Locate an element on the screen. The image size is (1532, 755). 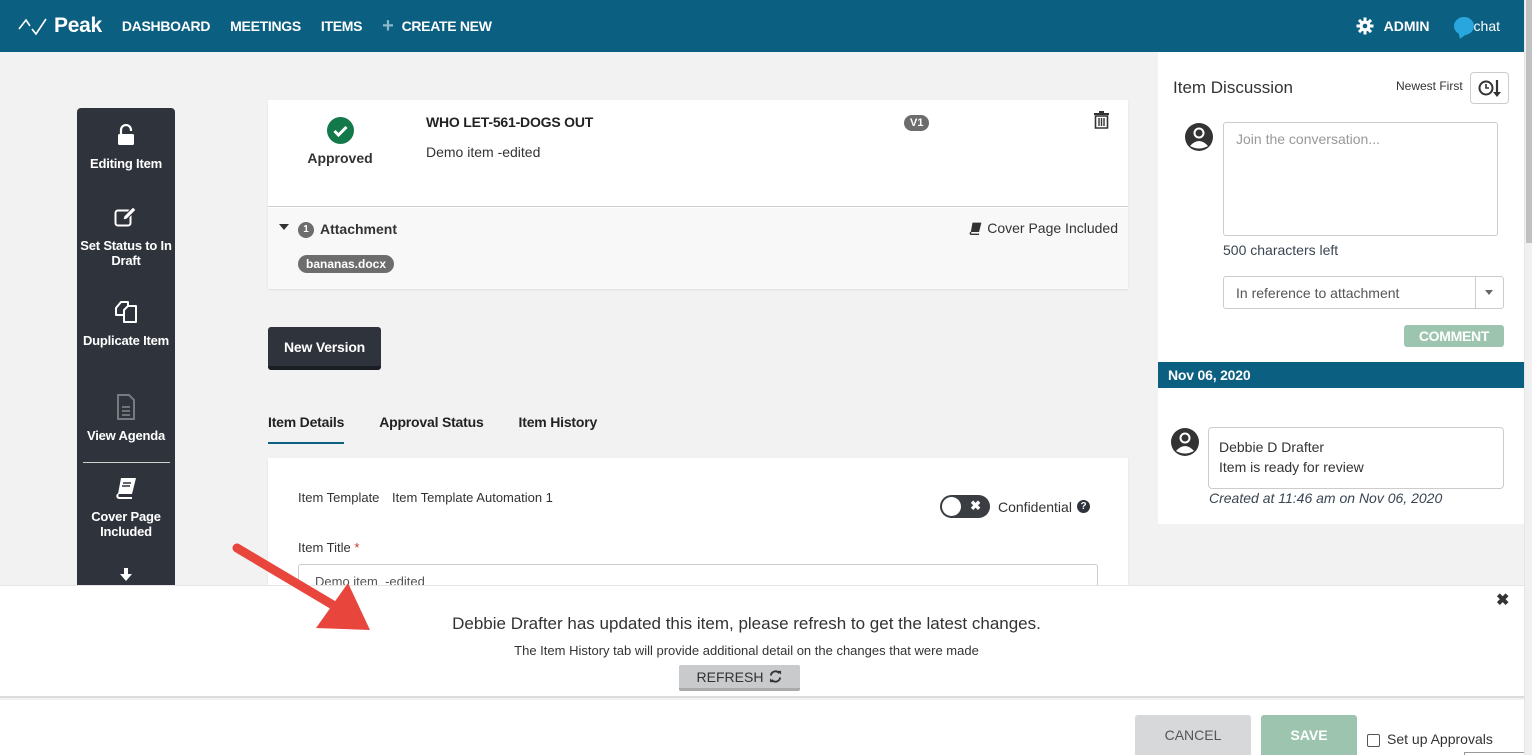
download-icon is located at coordinates (126, 574).